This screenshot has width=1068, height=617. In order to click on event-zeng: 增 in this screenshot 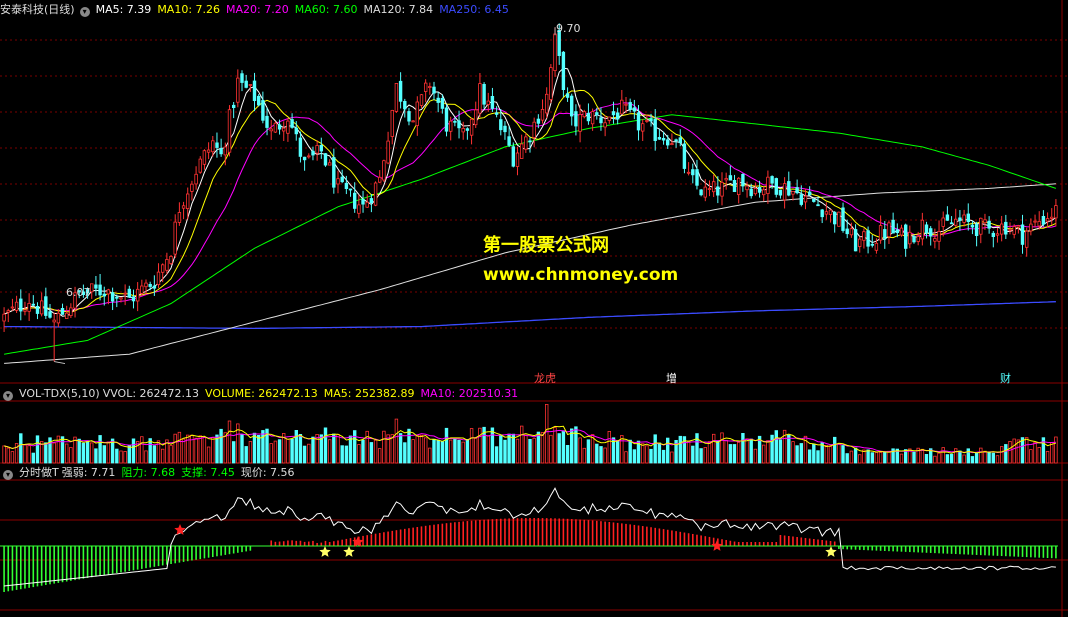, I will do `click(671, 378)`.